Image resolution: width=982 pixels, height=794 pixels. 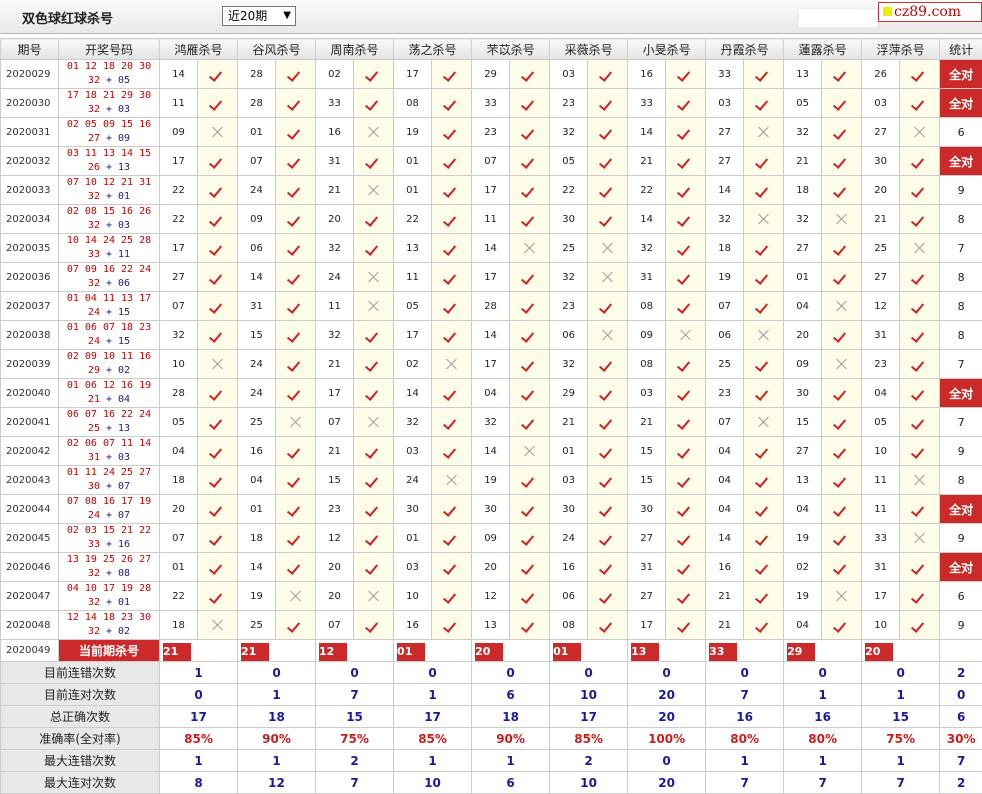 I want to click on cross-icon, so click(x=374, y=277).